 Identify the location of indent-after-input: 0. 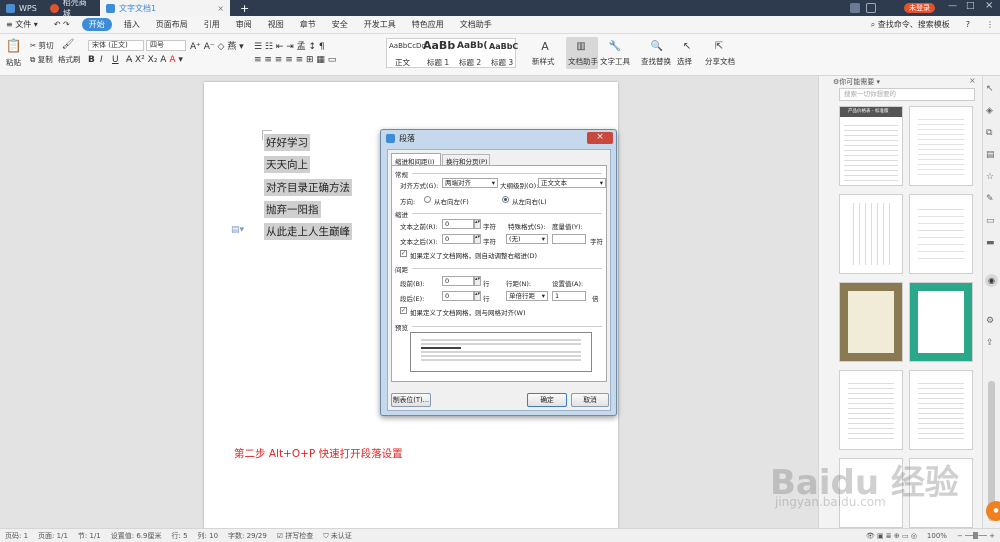
(458, 239).